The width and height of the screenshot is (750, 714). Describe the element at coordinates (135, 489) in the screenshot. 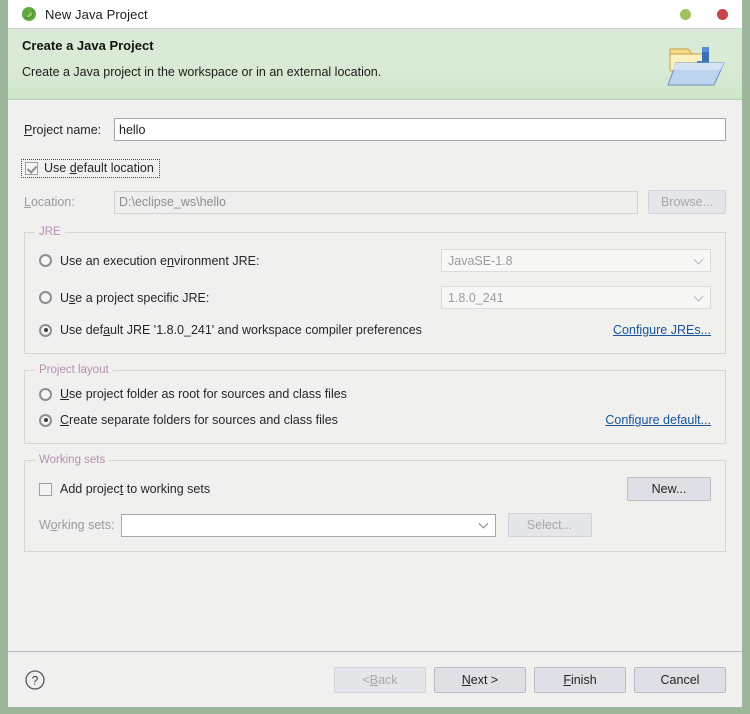

I see `add-project-to-working-sets-label: Add project to working sets` at that location.